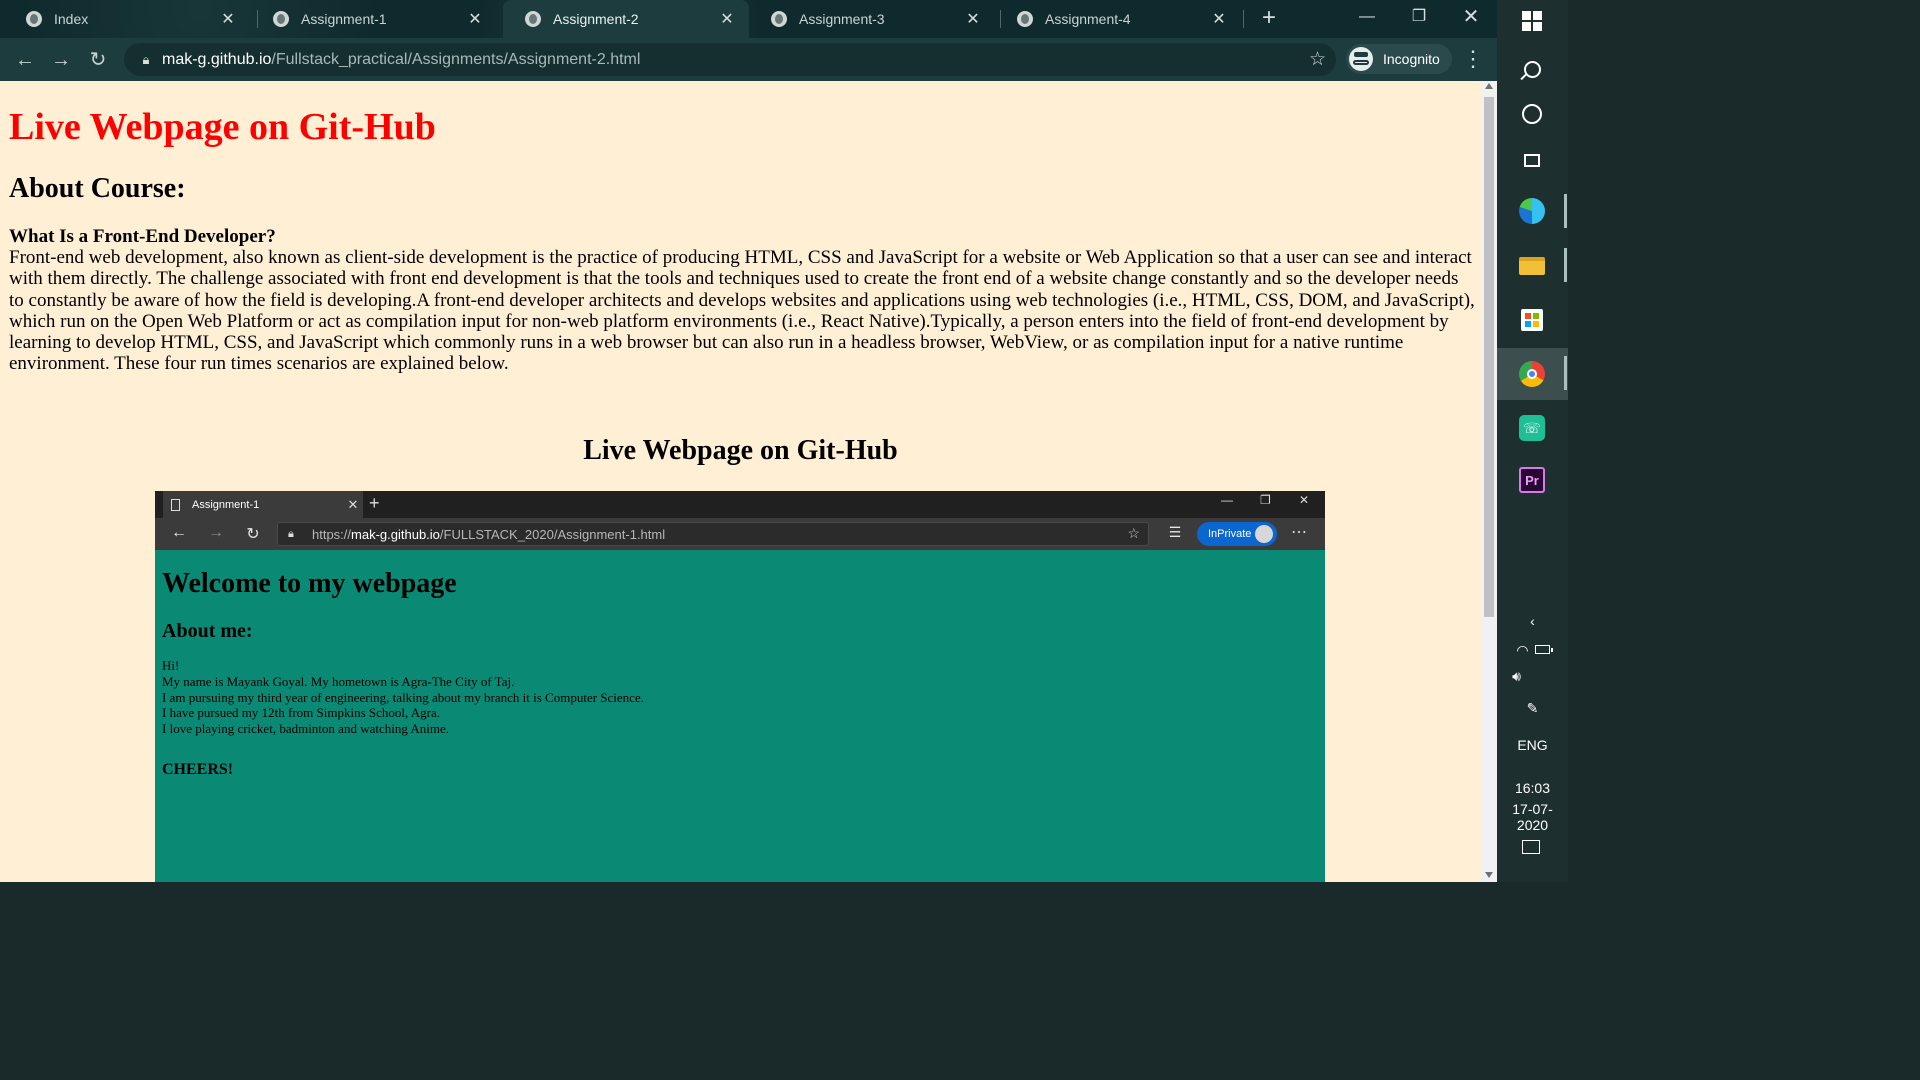  I want to click on task-view-icon, so click(1532, 160).